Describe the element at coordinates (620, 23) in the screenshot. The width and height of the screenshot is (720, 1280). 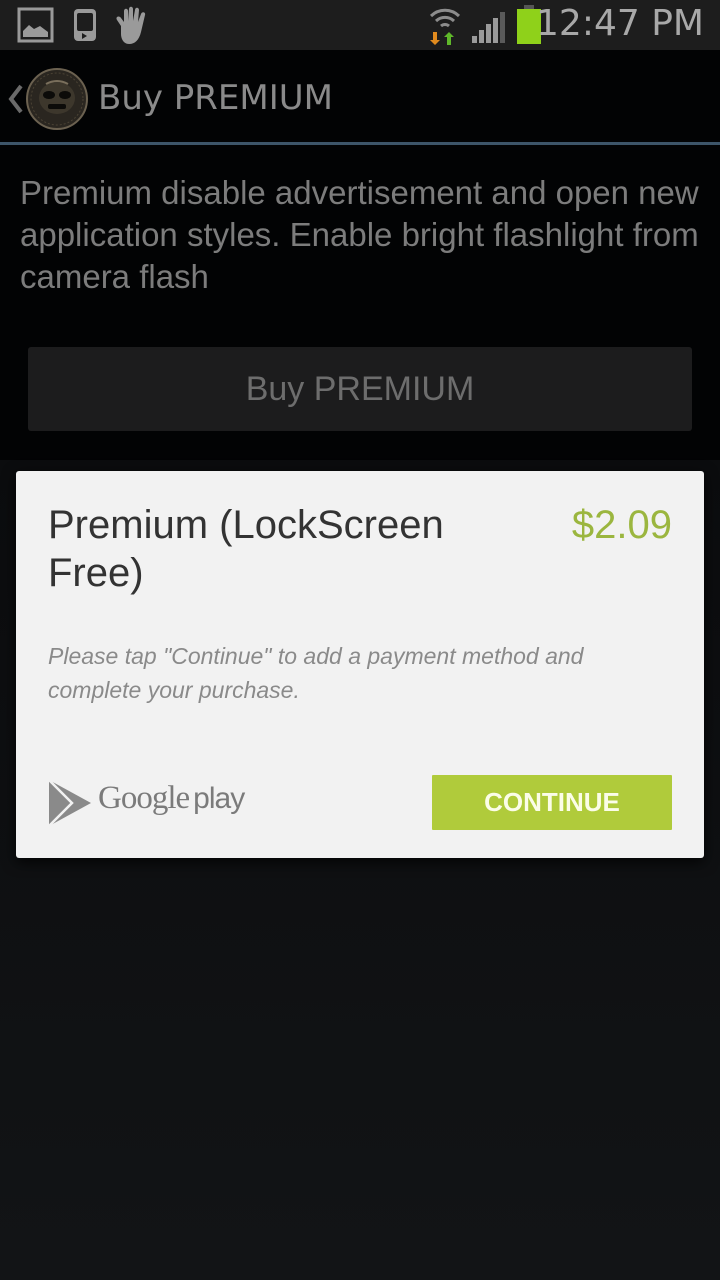
I see `clock: 12:47 PM` at that location.